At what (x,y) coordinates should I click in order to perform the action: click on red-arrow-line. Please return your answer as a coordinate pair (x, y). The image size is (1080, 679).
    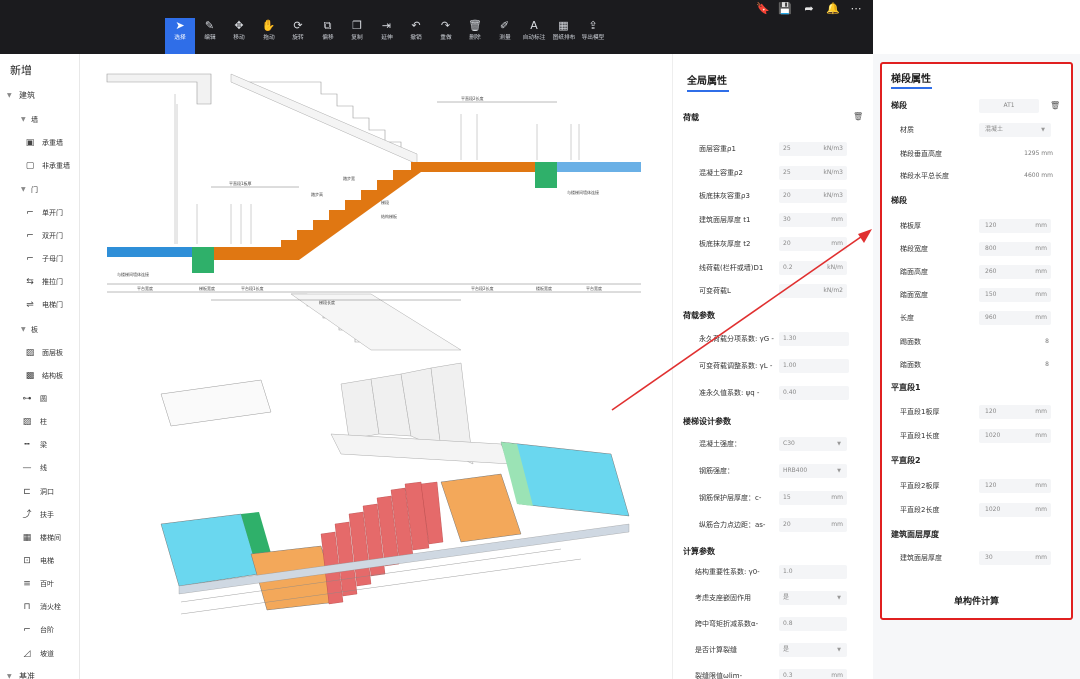
    Looking at the image, I should click on (740, 321).